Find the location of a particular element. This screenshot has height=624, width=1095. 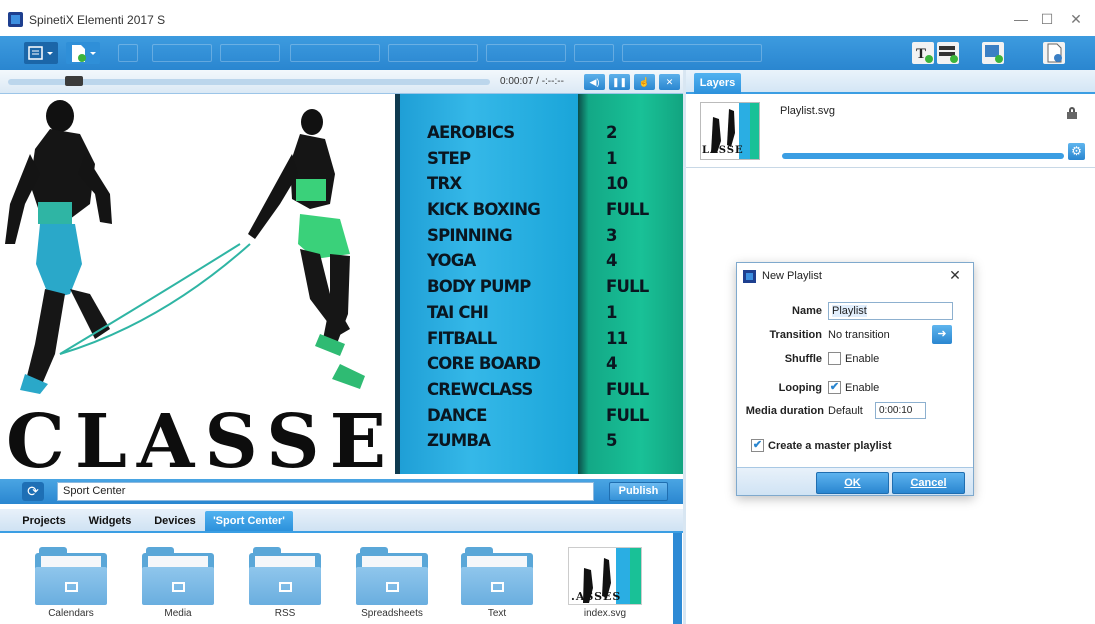

master-playlist-checkbox: ✔ is located at coordinates (757, 445).